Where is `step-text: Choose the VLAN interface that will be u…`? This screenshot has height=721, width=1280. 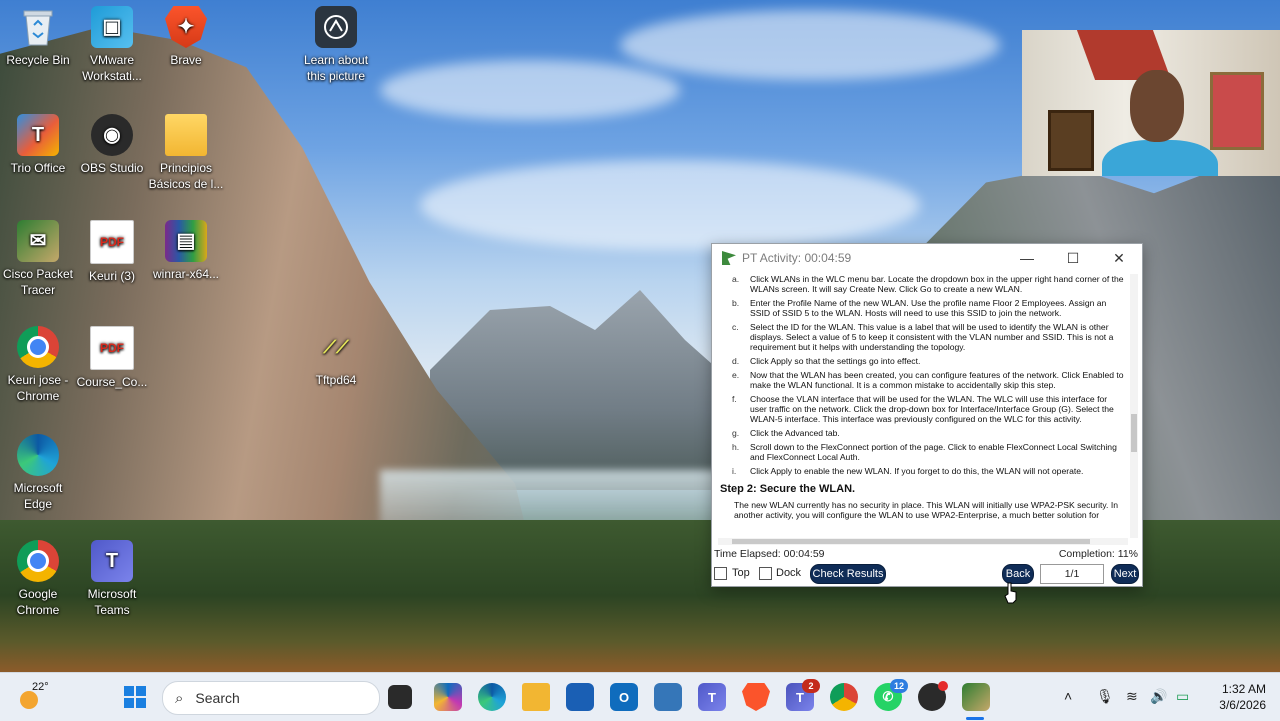
step-text: Choose the VLAN interface that will be u… is located at coordinates (932, 409).